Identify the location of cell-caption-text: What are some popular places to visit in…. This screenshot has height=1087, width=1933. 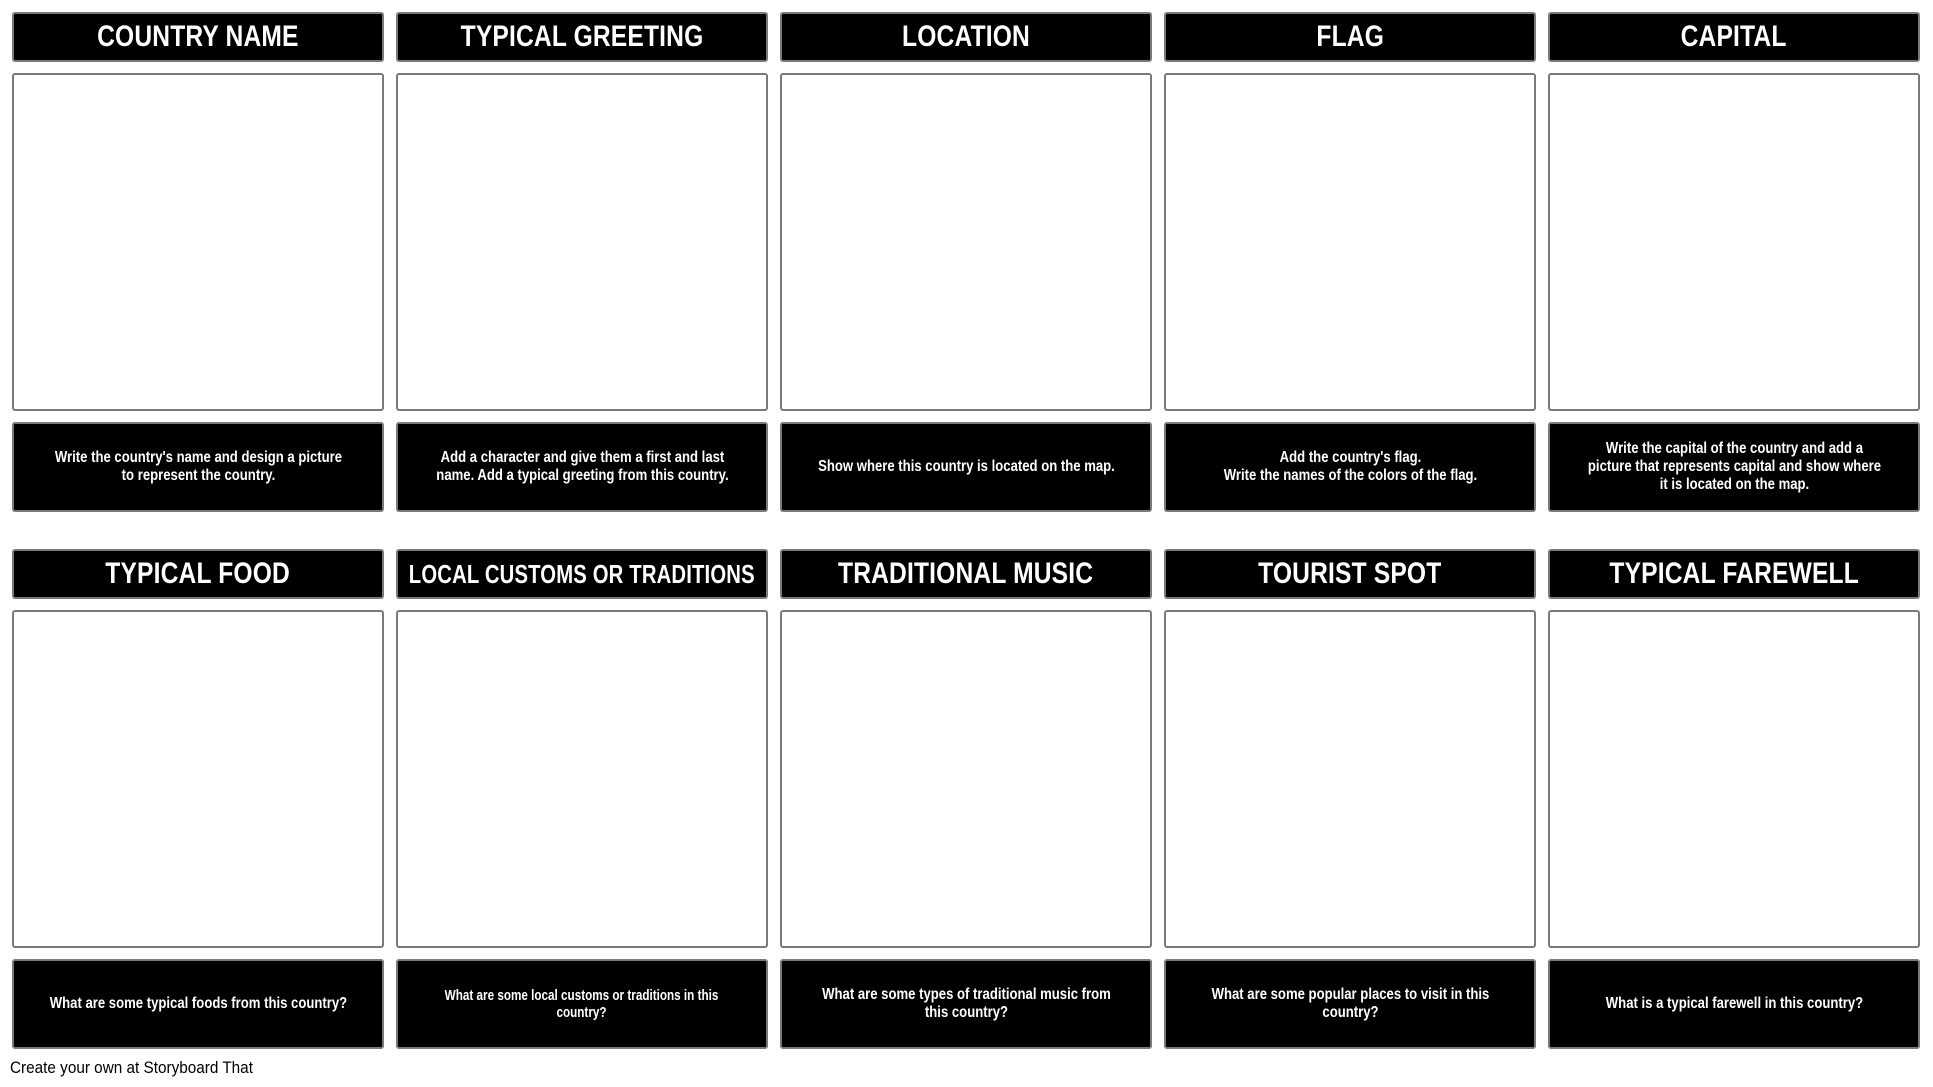
(1350, 1003).